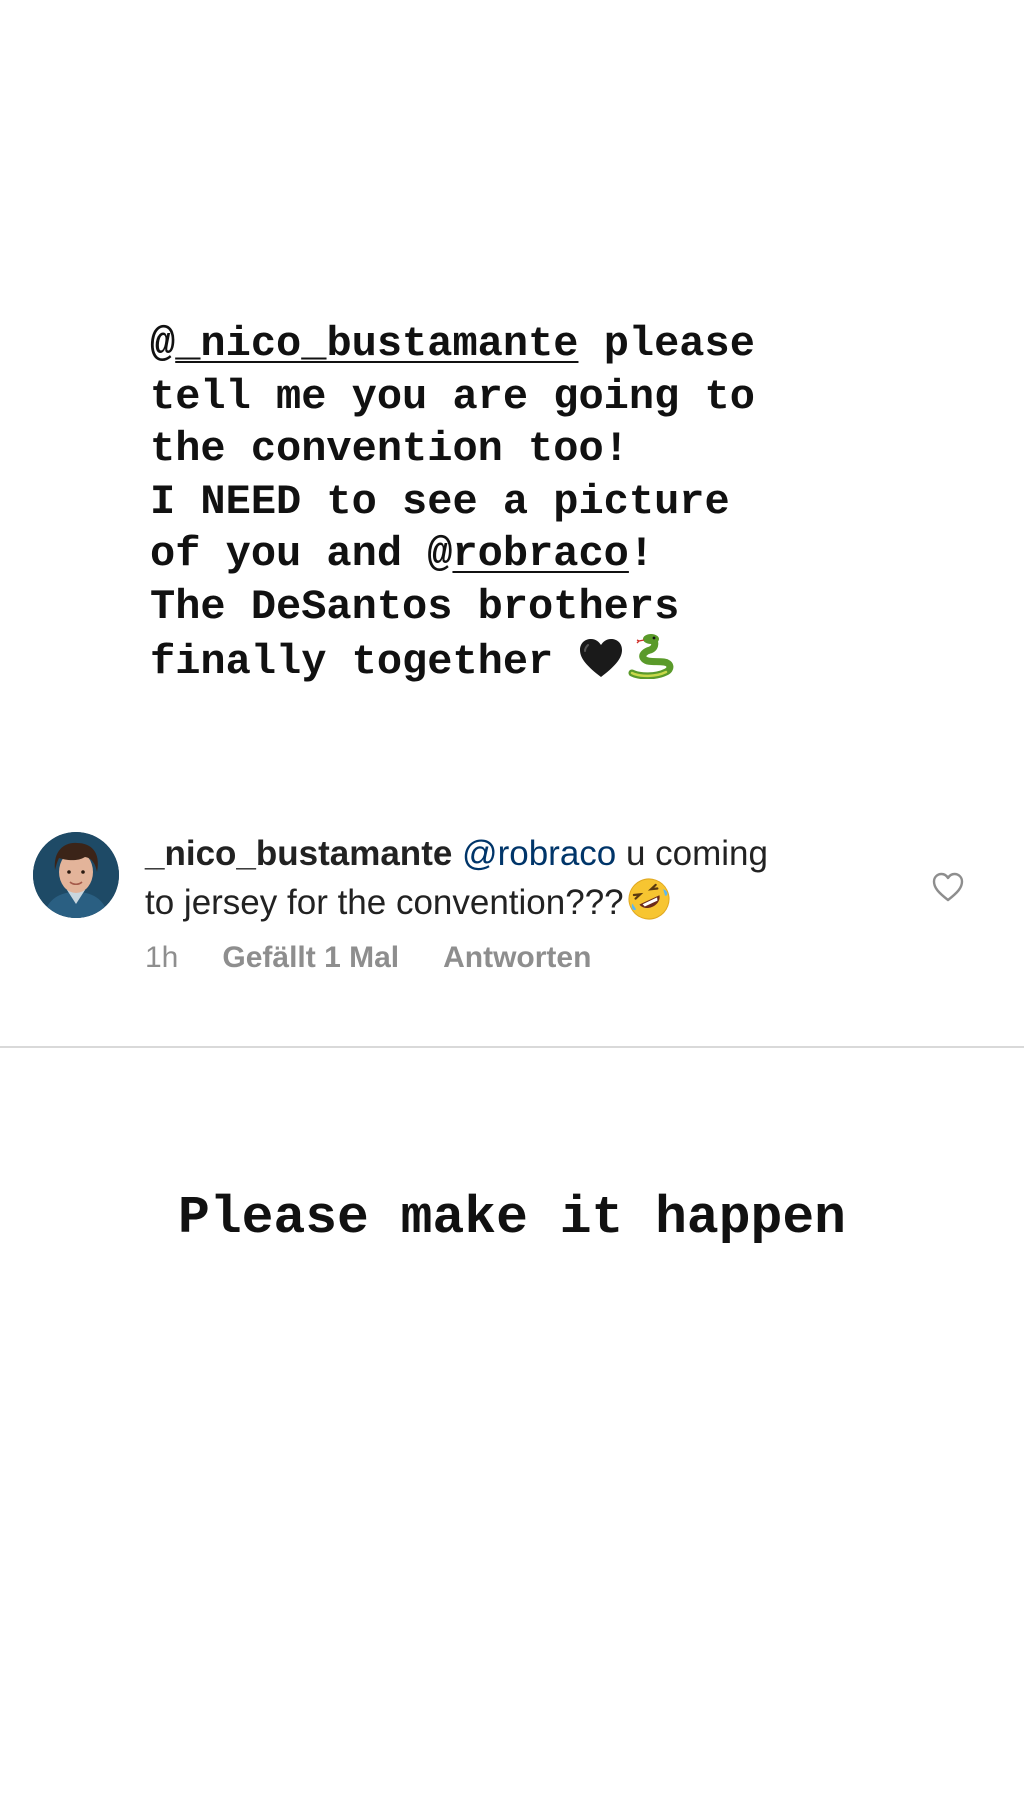 The width and height of the screenshot is (1024, 1820). I want to click on comment-time: 1h, so click(162, 957).